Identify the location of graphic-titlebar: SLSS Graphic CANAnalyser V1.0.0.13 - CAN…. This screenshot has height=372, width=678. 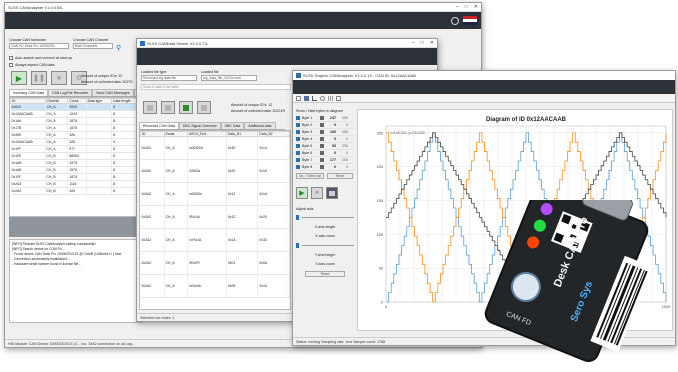
(484, 75).